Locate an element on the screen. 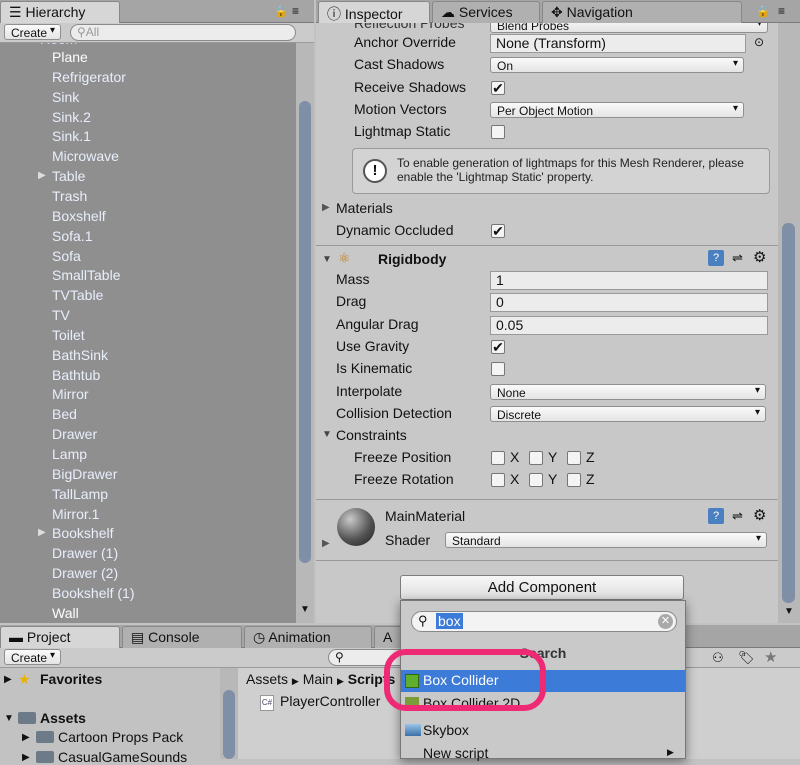  hierarchy-item: Plane is located at coordinates (70, 57).